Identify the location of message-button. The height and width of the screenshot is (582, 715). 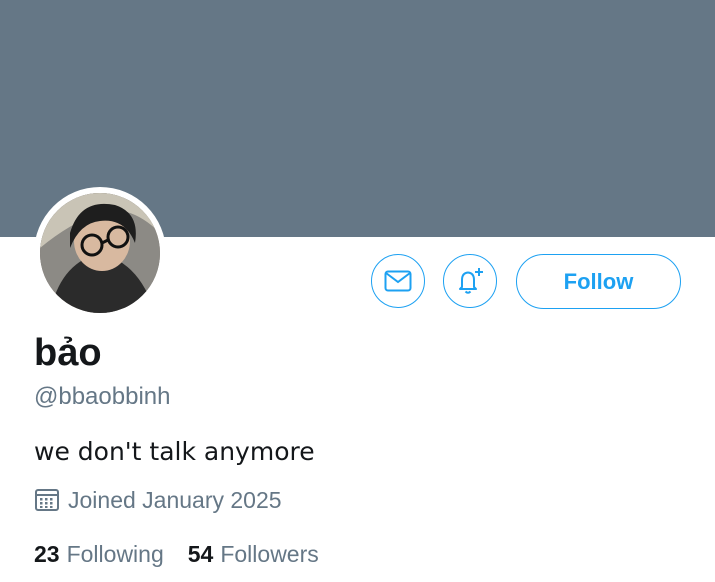
(398, 281).